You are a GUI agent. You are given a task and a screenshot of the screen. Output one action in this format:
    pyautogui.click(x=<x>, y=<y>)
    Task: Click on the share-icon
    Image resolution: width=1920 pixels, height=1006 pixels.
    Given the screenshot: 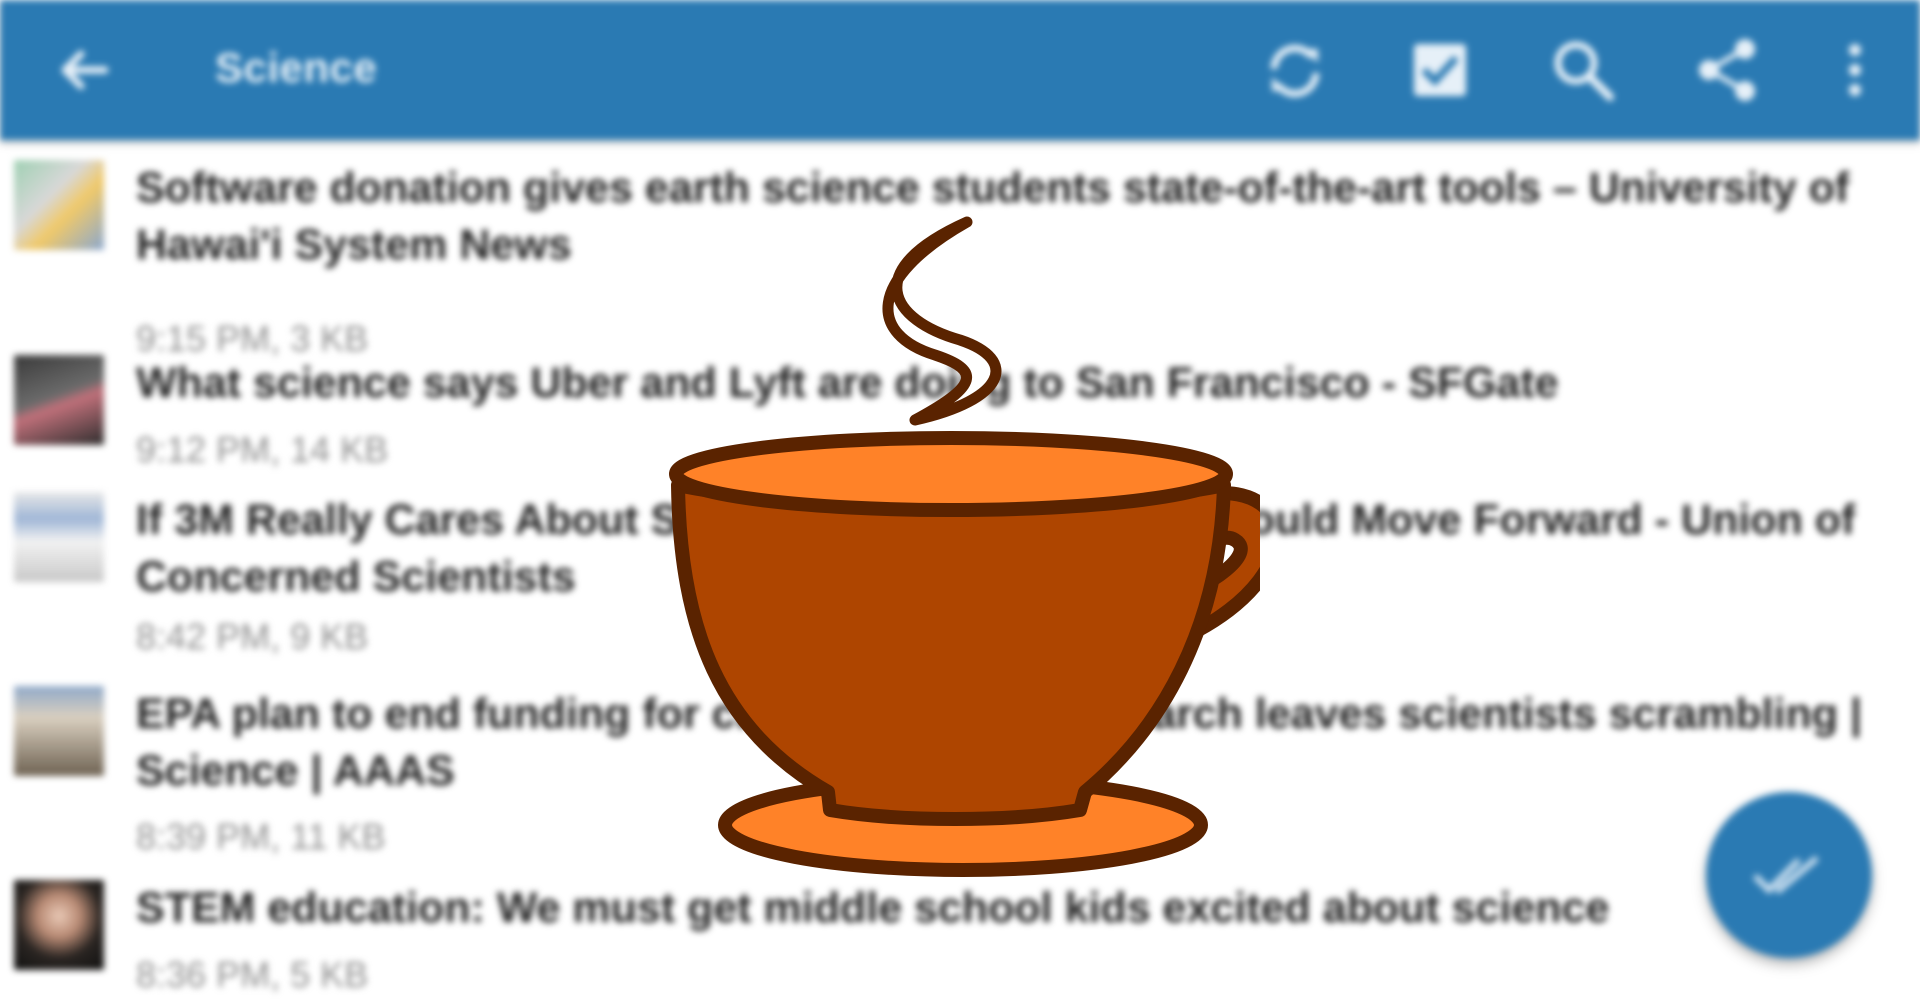 What is the action you would take?
    pyautogui.click(x=1728, y=70)
    